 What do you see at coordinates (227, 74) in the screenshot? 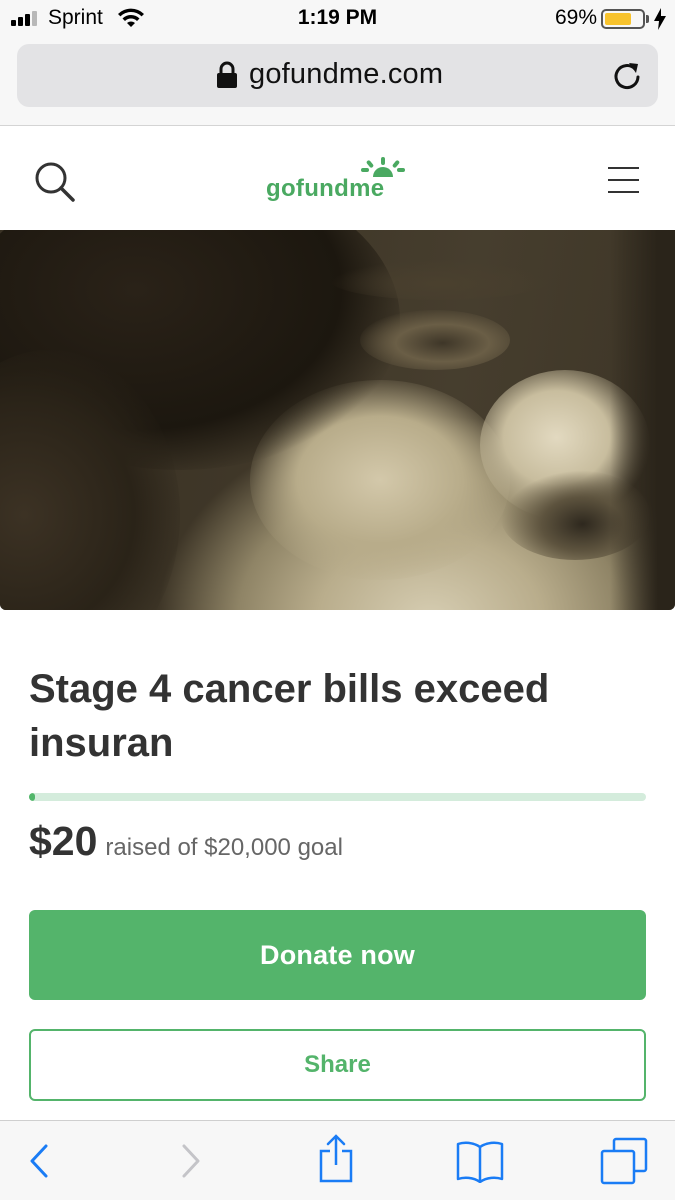
I see `lock-icon` at bounding box center [227, 74].